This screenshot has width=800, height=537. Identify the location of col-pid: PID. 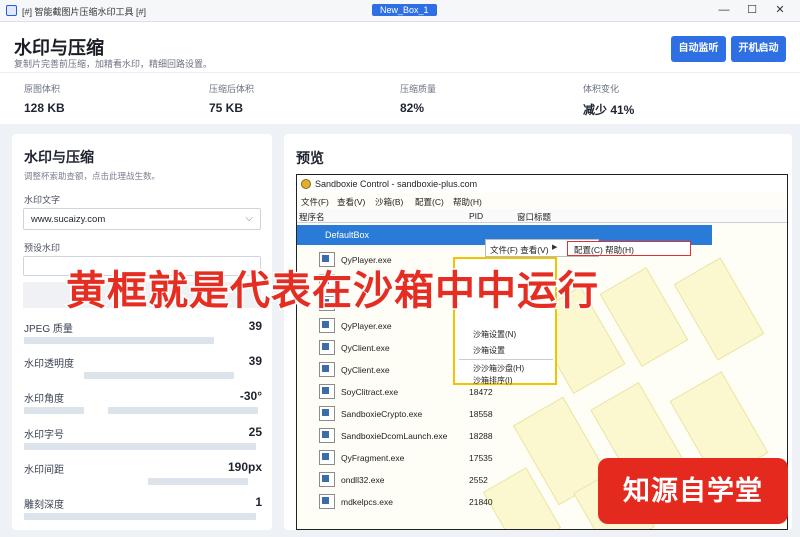
(476, 216).